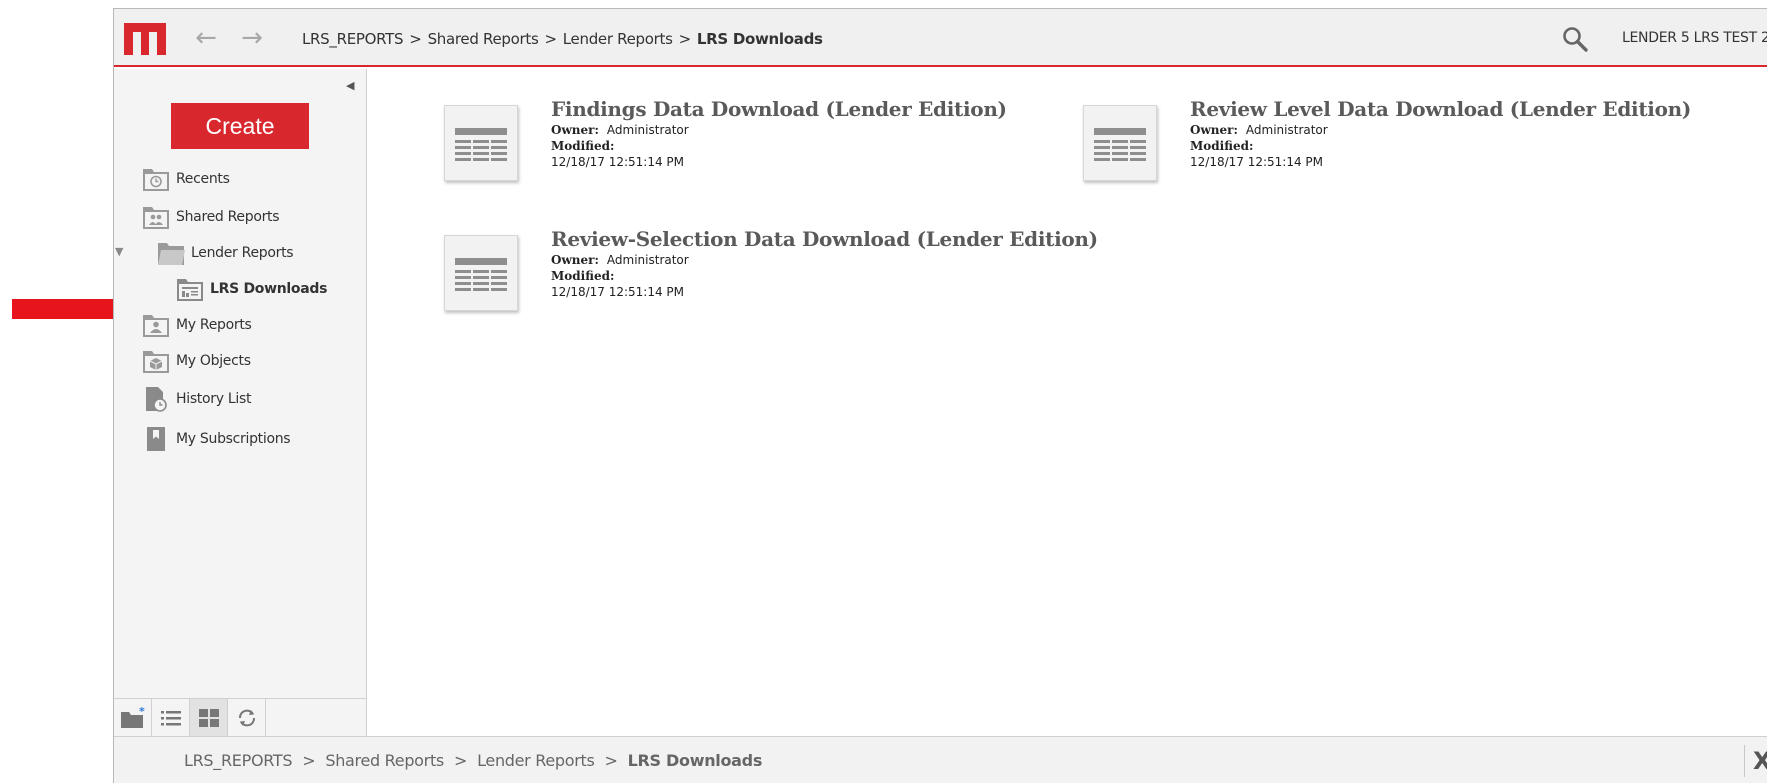 This screenshot has width=1767, height=783. What do you see at coordinates (233, 439) in the screenshot?
I see `sidebar-item-label: My Subscriptions` at bounding box center [233, 439].